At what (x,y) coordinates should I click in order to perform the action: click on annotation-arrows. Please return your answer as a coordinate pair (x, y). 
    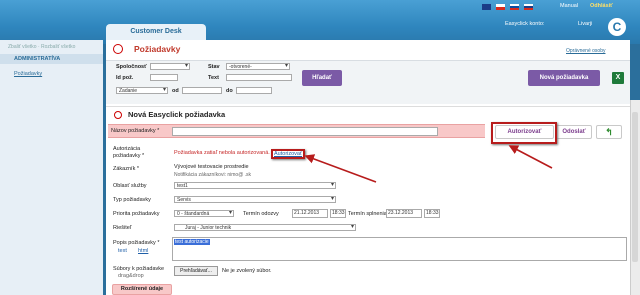
    Looking at the image, I should click on (428, 164).